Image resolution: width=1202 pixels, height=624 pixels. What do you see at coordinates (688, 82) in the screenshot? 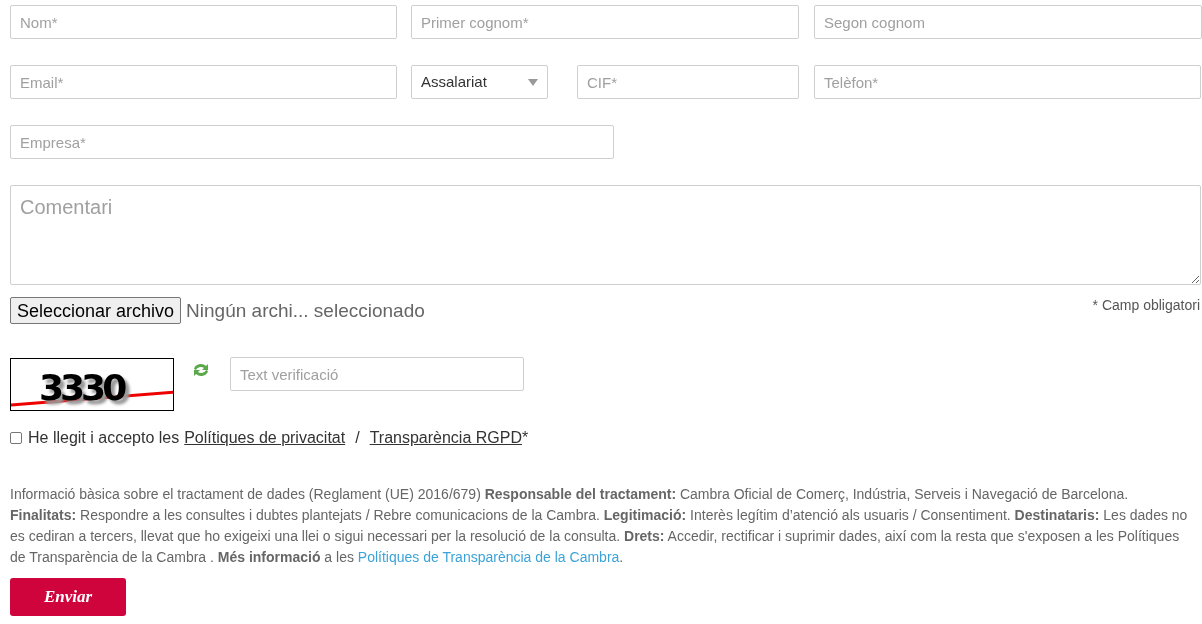
I see `text-field: CIF*` at bounding box center [688, 82].